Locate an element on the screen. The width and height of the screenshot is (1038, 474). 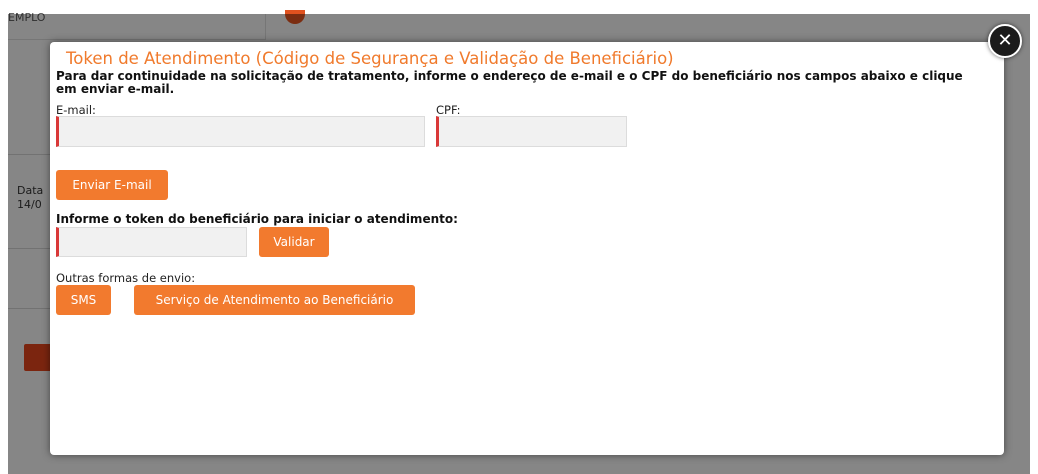
cpf-field is located at coordinates (531, 131).